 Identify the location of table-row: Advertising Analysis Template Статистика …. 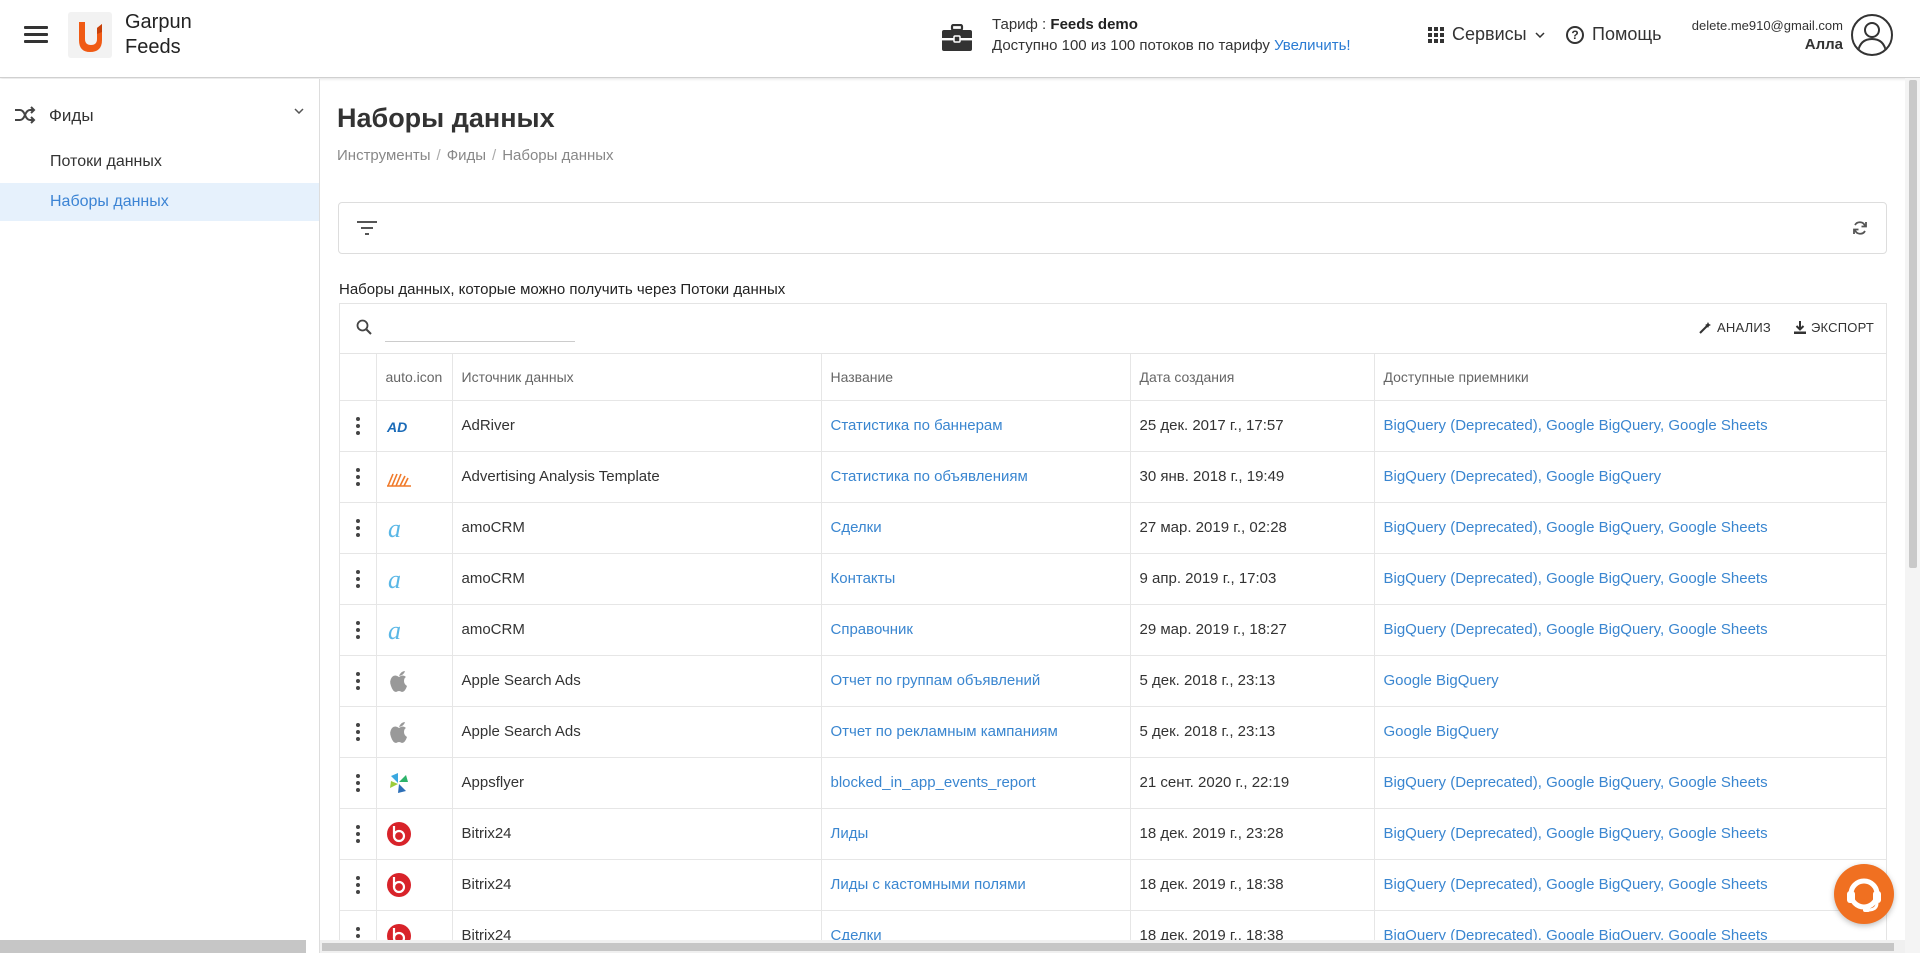
(1113, 477).